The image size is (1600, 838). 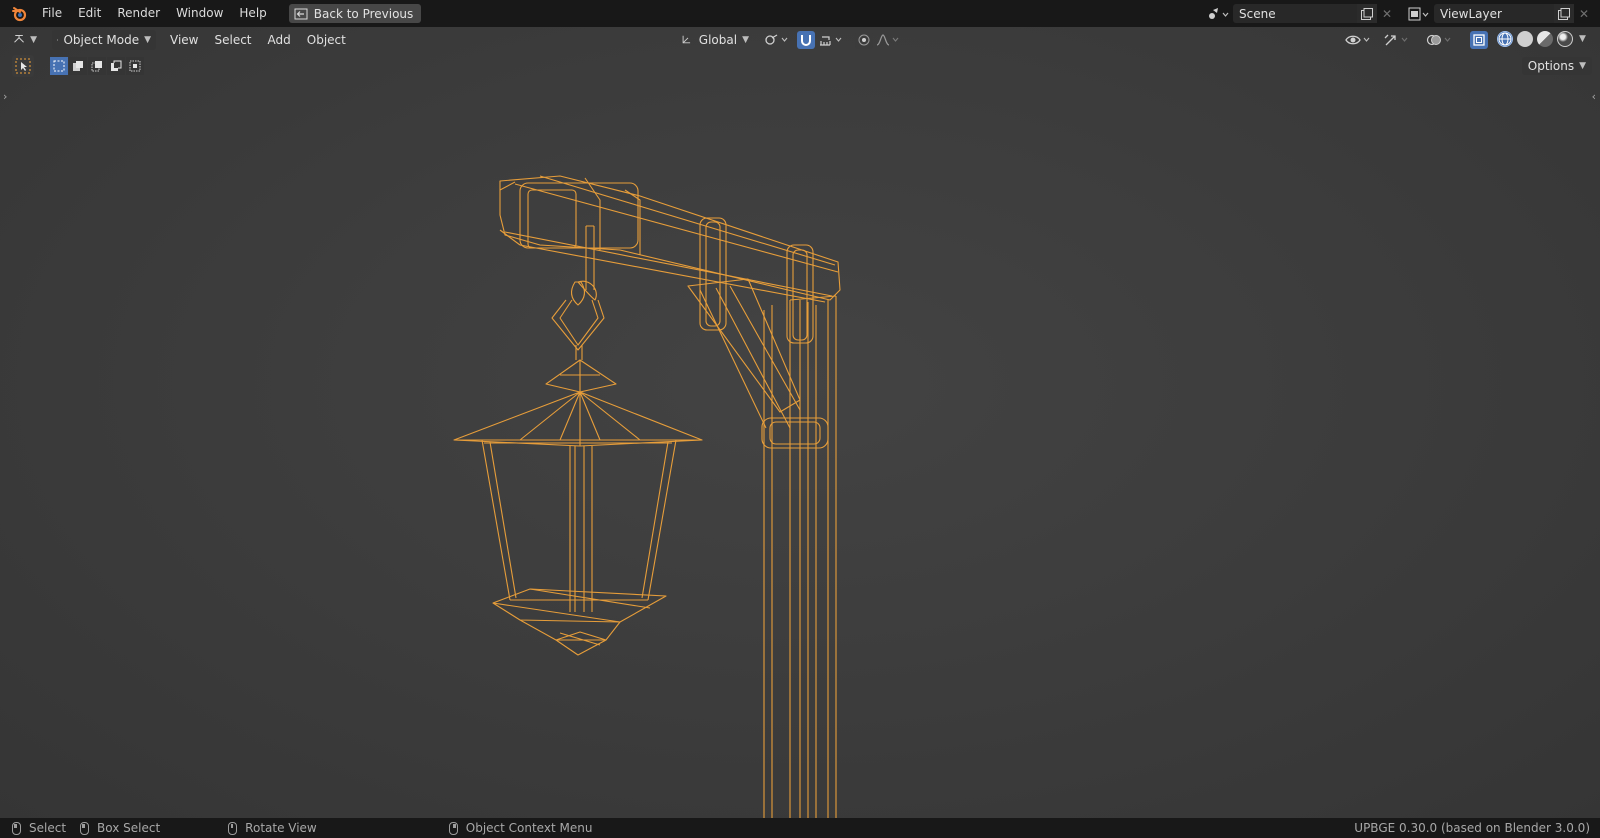 I want to click on overlays-dropdown, so click(x=1440, y=40).